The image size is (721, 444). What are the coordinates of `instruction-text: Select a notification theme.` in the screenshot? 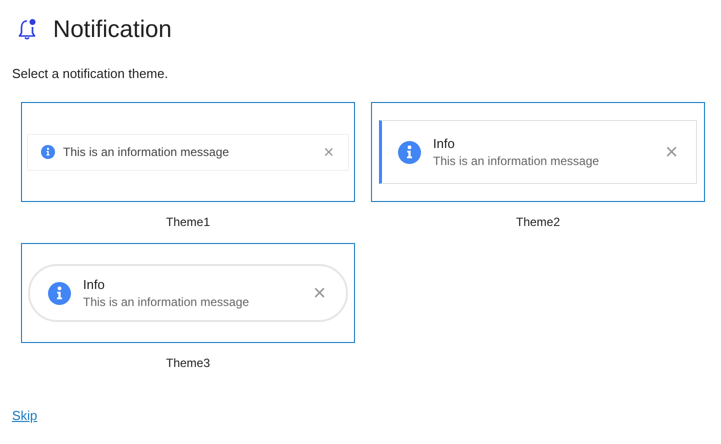 It's located at (91, 73).